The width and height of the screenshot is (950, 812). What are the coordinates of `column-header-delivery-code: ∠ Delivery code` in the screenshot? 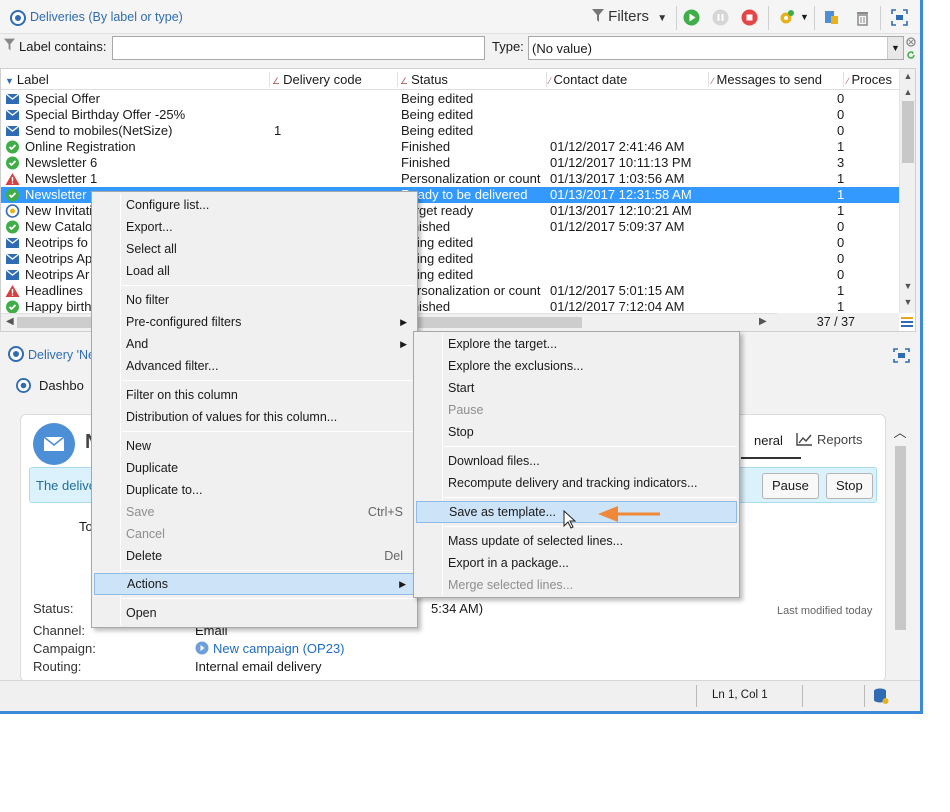 It's located at (317, 79).